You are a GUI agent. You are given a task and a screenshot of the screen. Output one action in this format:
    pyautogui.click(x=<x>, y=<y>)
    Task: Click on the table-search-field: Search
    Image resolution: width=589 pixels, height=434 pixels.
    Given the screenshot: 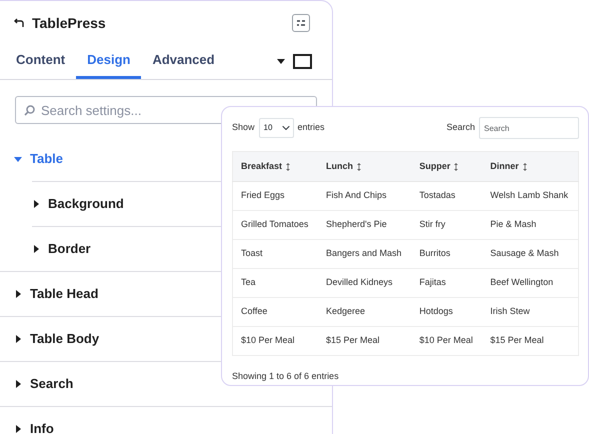 What is the action you would take?
    pyautogui.click(x=529, y=128)
    